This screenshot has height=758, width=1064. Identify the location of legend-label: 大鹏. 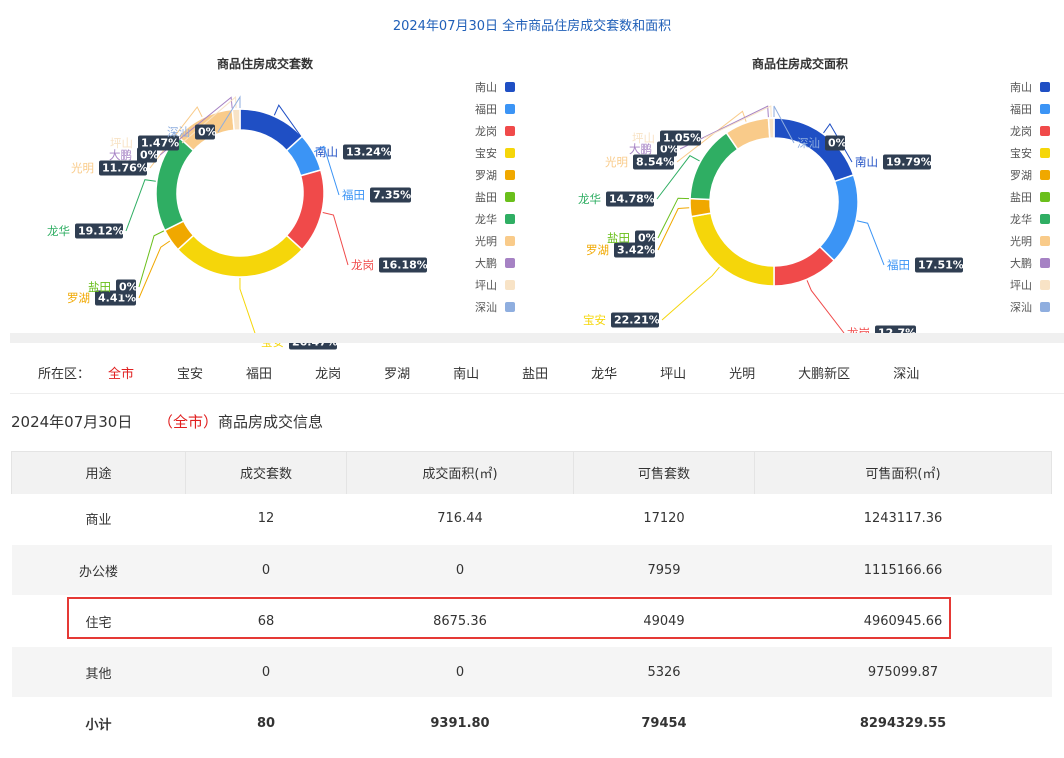
(486, 263).